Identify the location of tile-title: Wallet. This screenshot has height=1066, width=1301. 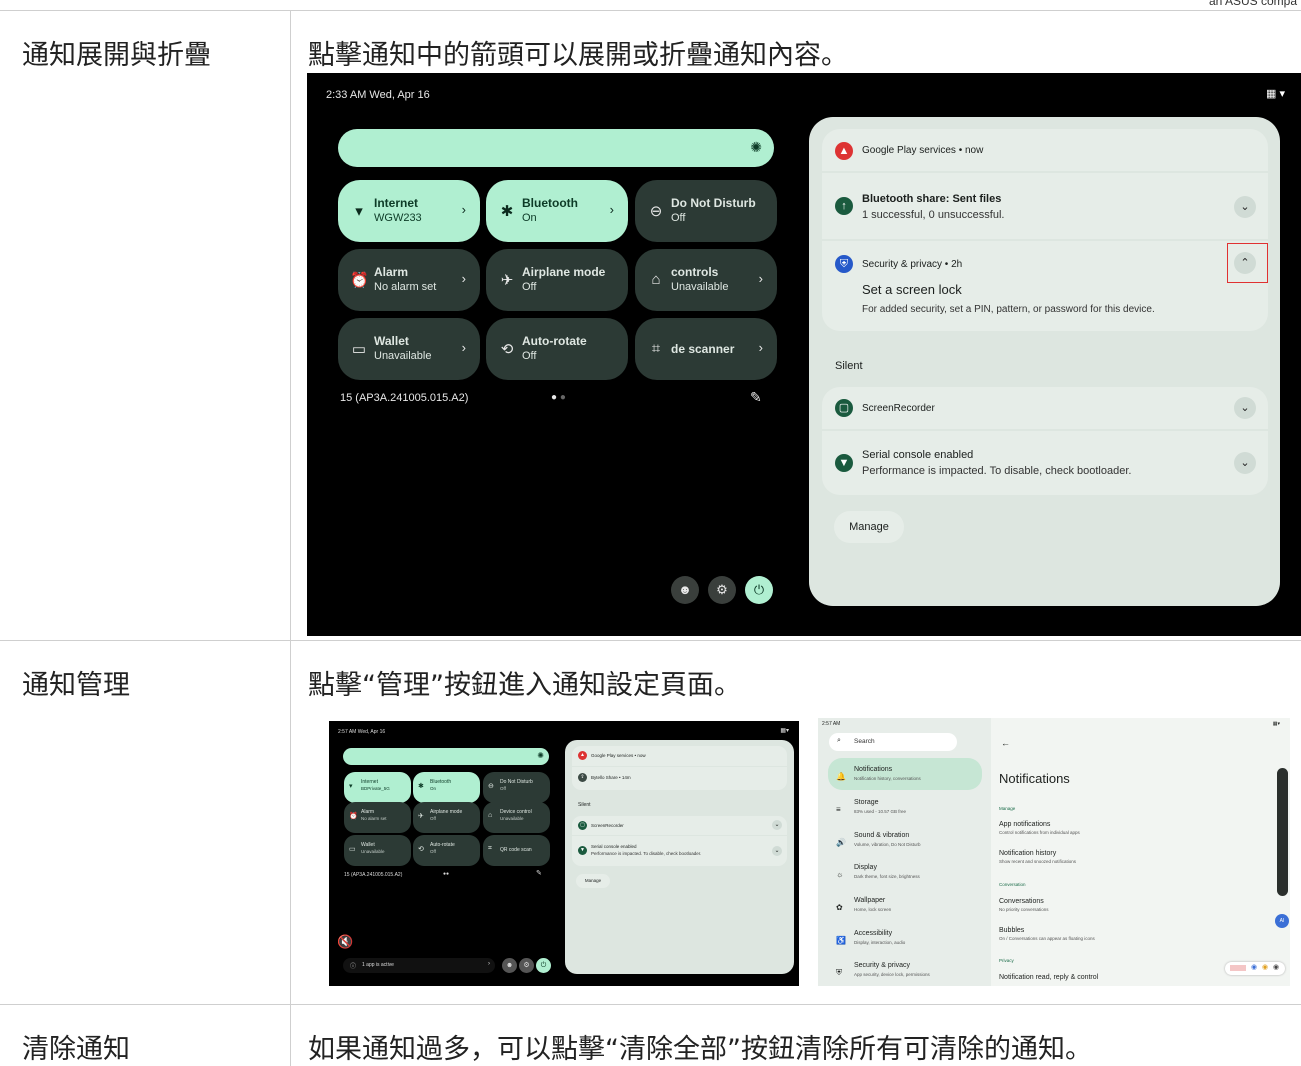
(391, 341).